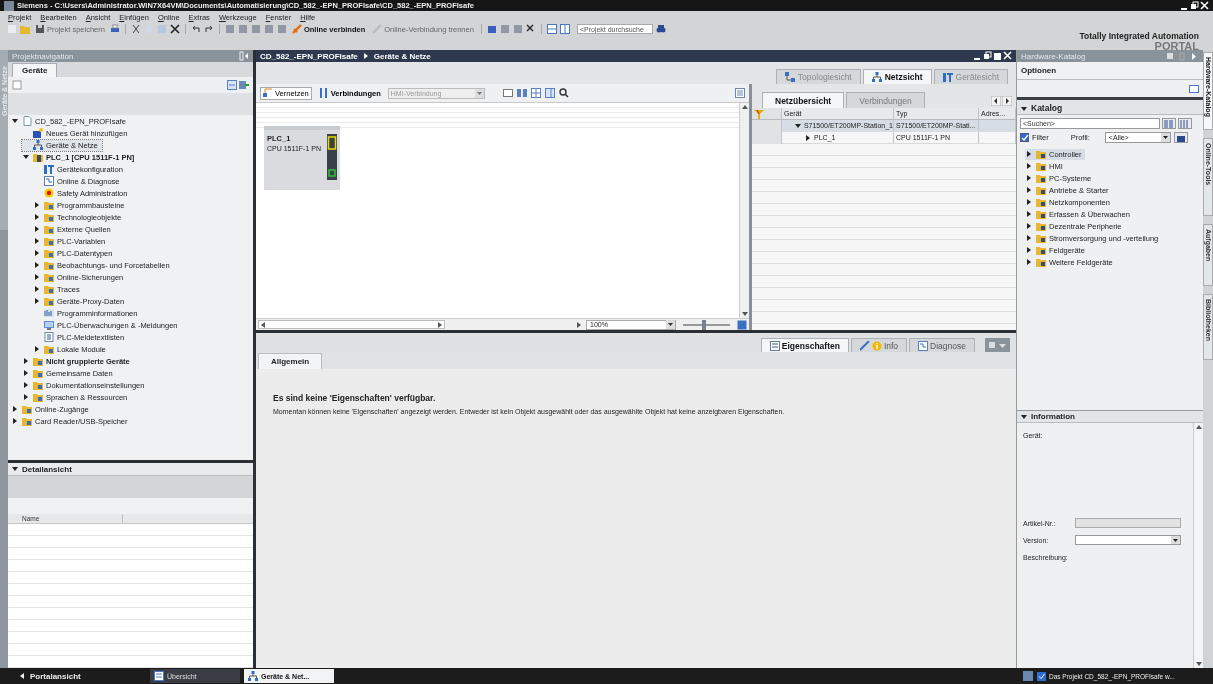 The image size is (1213, 684). Describe the element at coordinates (1110, 417) in the screenshot. I see `panel-header: Information` at that location.